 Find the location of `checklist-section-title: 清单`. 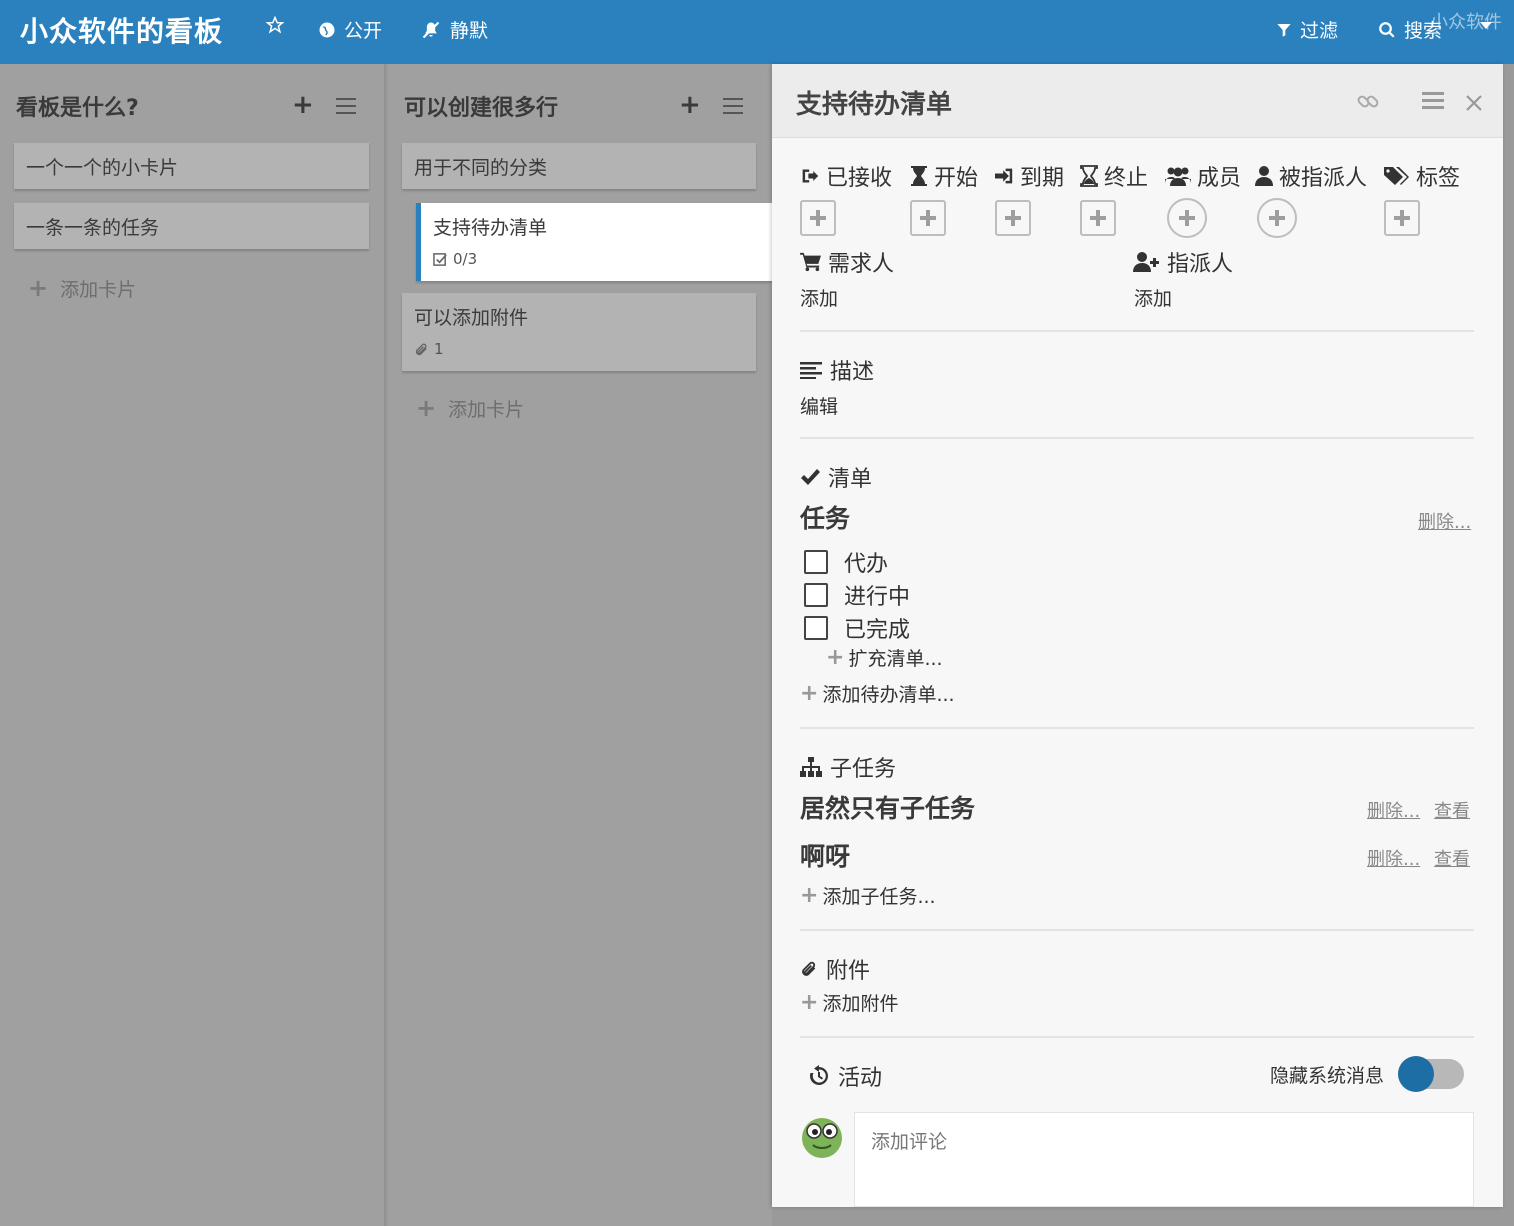

checklist-section-title: 清单 is located at coordinates (836, 477).